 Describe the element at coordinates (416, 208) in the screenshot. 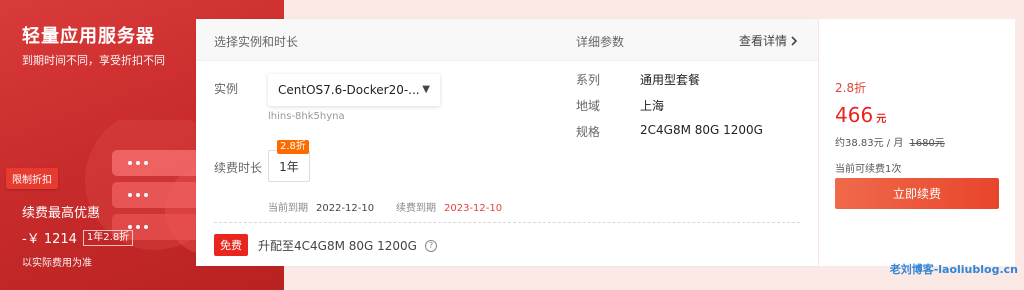

I see `renew-expiry-label: 续费到期` at that location.